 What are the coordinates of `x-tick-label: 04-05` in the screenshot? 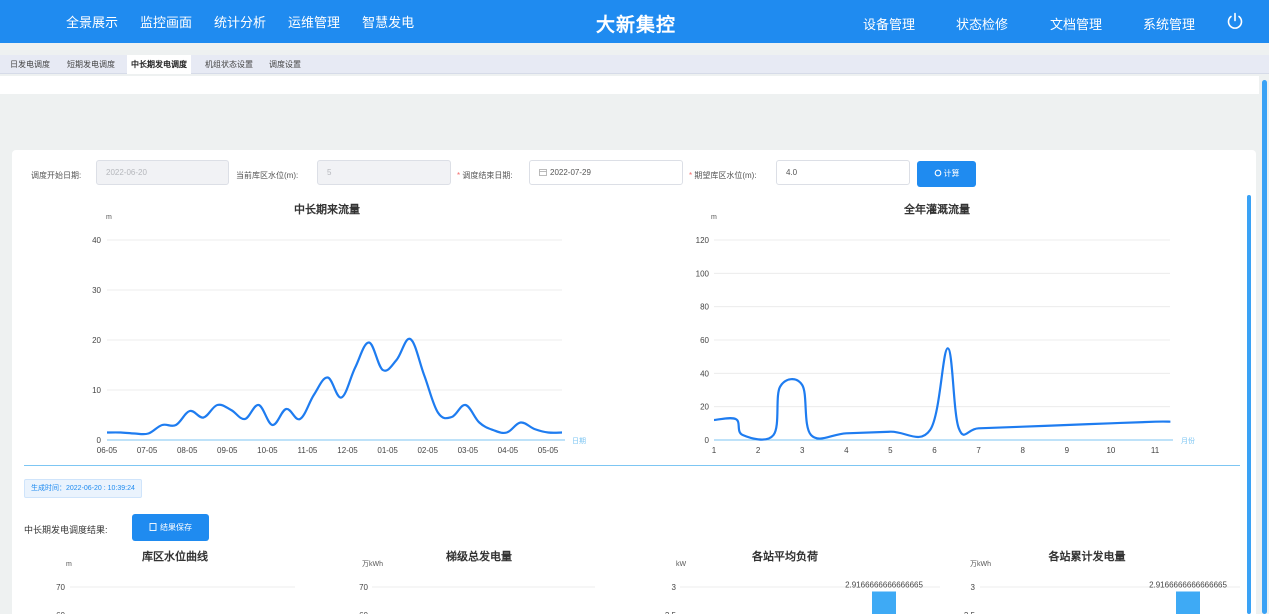 It's located at (508, 450).